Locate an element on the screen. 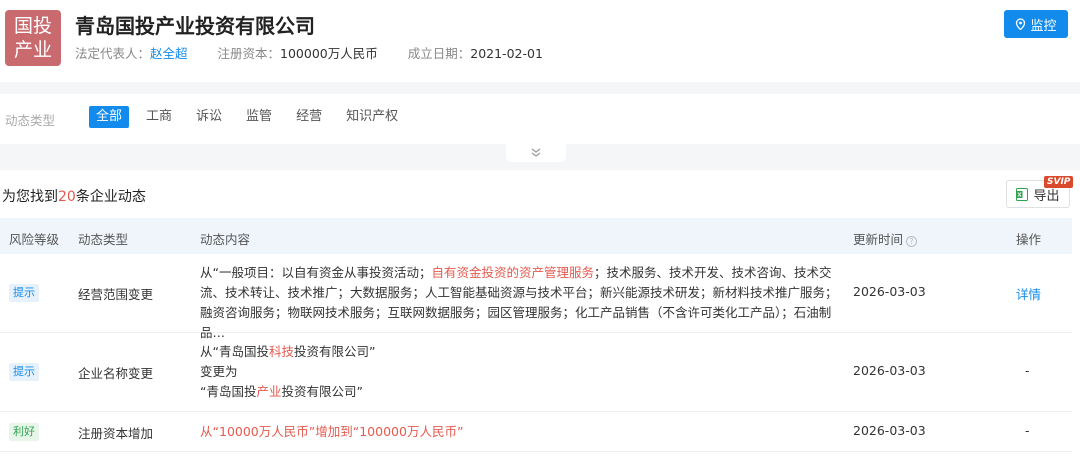 The width and height of the screenshot is (1080, 456). found-suffix: 条企业动态 is located at coordinates (110, 197).